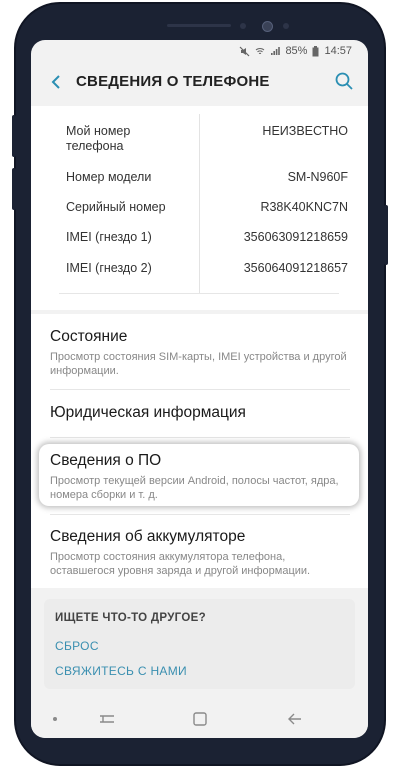 The height and width of the screenshot is (770, 400). What do you see at coordinates (109, 177) in the screenshot?
I see `info-label: Номер модели` at bounding box center [109, 177].